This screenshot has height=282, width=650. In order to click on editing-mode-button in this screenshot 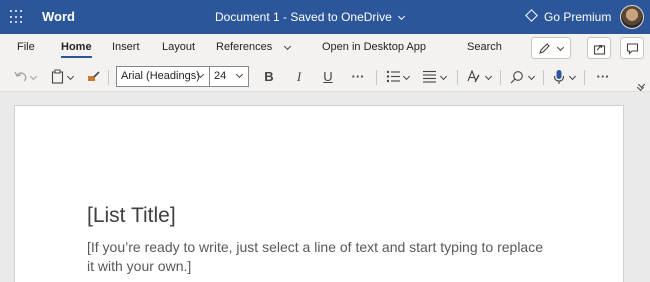, I will do `click(551, 48)`.